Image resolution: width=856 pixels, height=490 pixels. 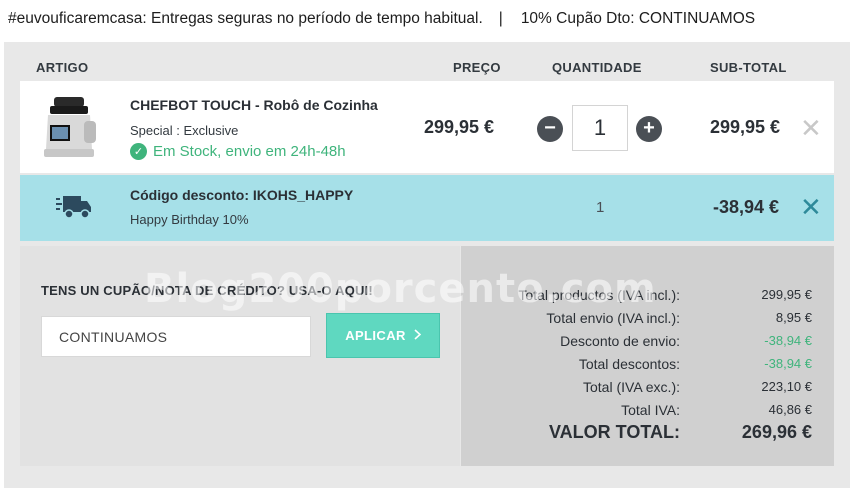 I want to click on delivery-truck-icon, so click(x=74, y=207).